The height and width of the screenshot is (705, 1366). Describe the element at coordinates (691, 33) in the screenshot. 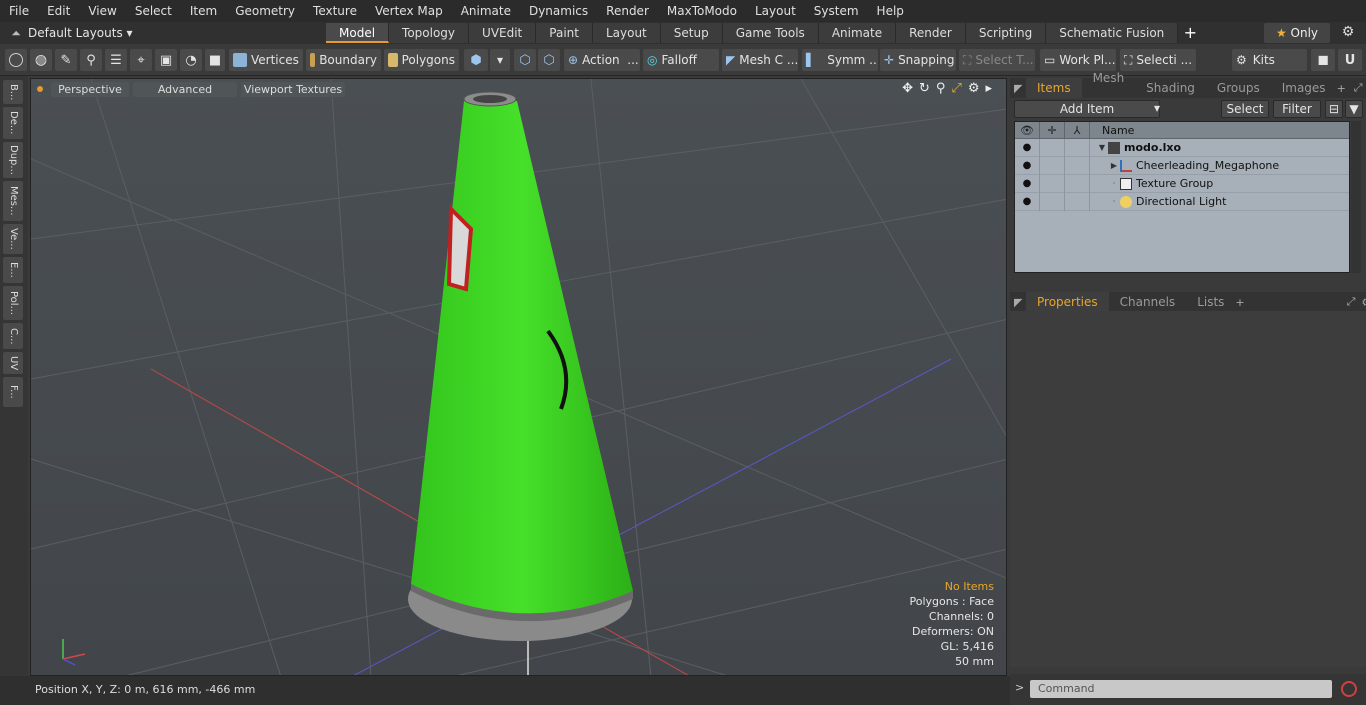

I see `tab-setup: Setup` at that location.